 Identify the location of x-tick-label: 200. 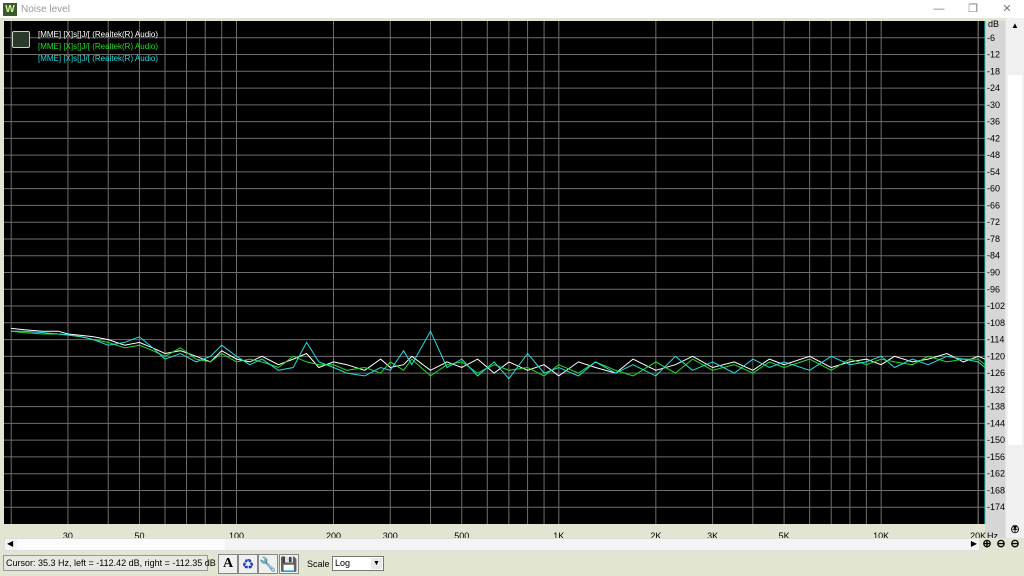
(333, 534).